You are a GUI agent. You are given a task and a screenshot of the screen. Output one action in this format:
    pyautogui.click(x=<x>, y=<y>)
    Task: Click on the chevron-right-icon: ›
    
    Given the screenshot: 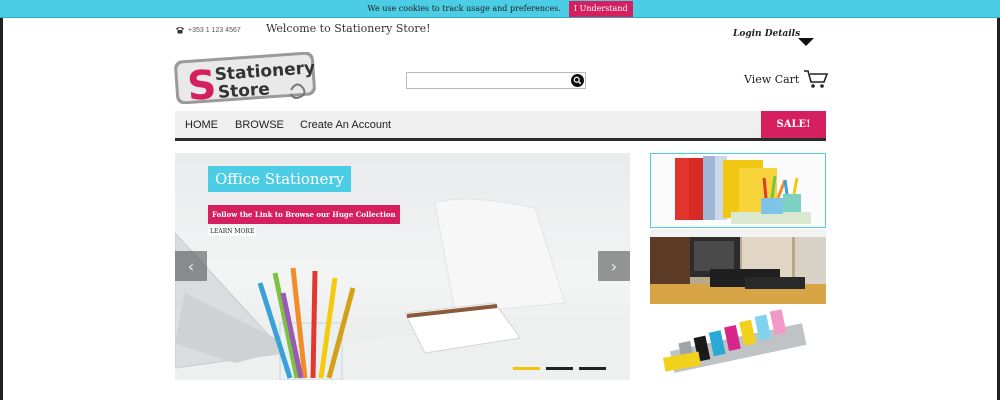 What is the action you would take?
    pyautogui.click(x=614, y=266)
    